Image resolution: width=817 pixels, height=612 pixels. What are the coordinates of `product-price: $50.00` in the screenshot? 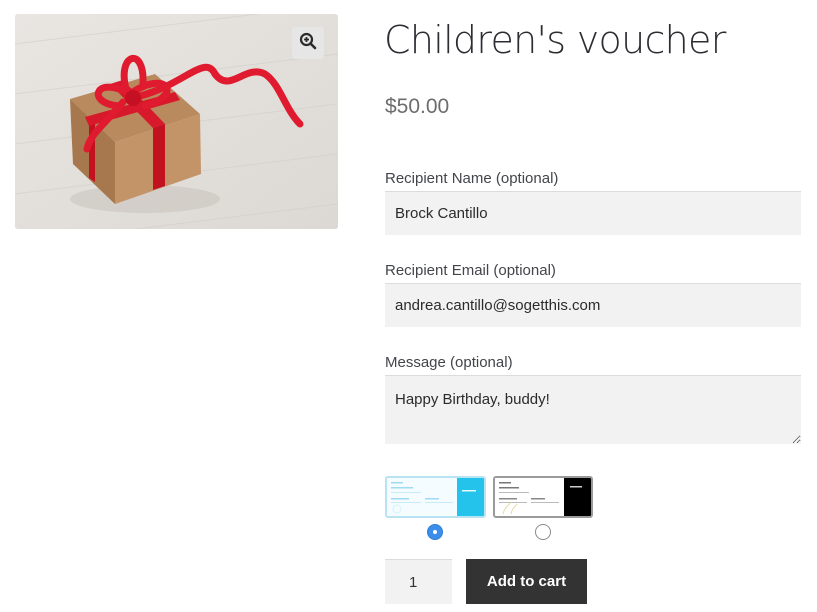 It's located at (417, 106).